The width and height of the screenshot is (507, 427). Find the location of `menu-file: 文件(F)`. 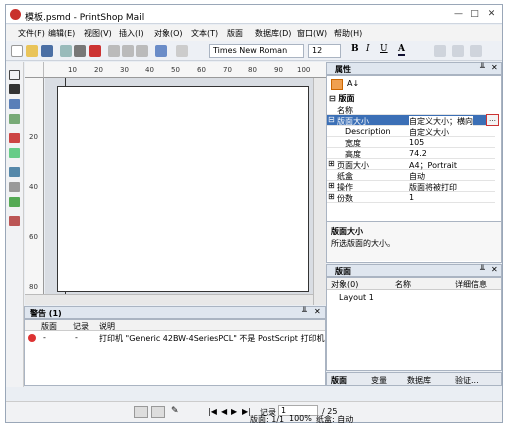

menu-file: 文件(F) is located at coordinates (31, 33).